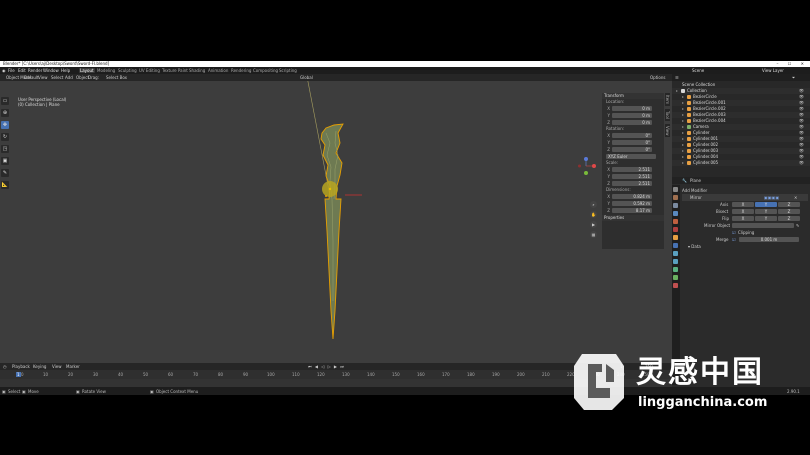 This screenshot has height=455, width=810. Describe the element at coordinates (326, 366) in the screenshot. I see `playback-controls: ⏮ ◀ ◁ ▷ ▶ ⏭` at that location.